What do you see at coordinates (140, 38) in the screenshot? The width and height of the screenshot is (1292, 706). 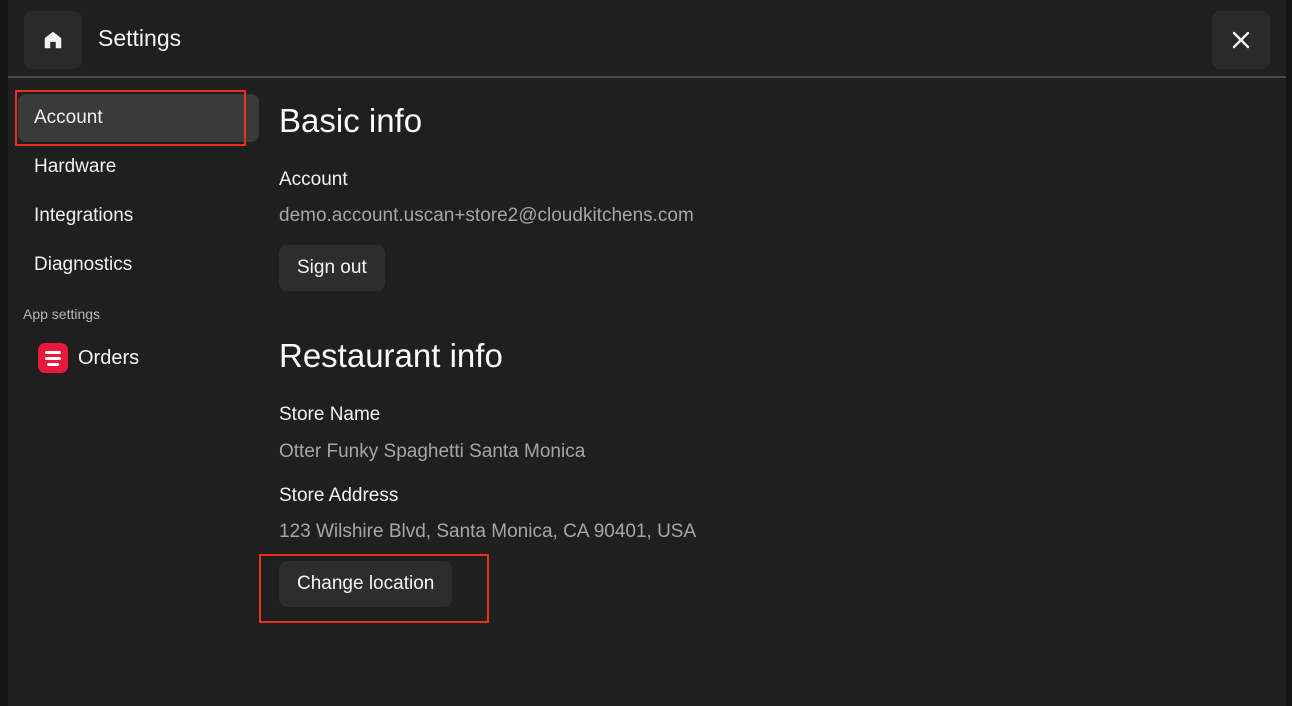 I see `page-title: Settings` at bounding box center [140, 38].